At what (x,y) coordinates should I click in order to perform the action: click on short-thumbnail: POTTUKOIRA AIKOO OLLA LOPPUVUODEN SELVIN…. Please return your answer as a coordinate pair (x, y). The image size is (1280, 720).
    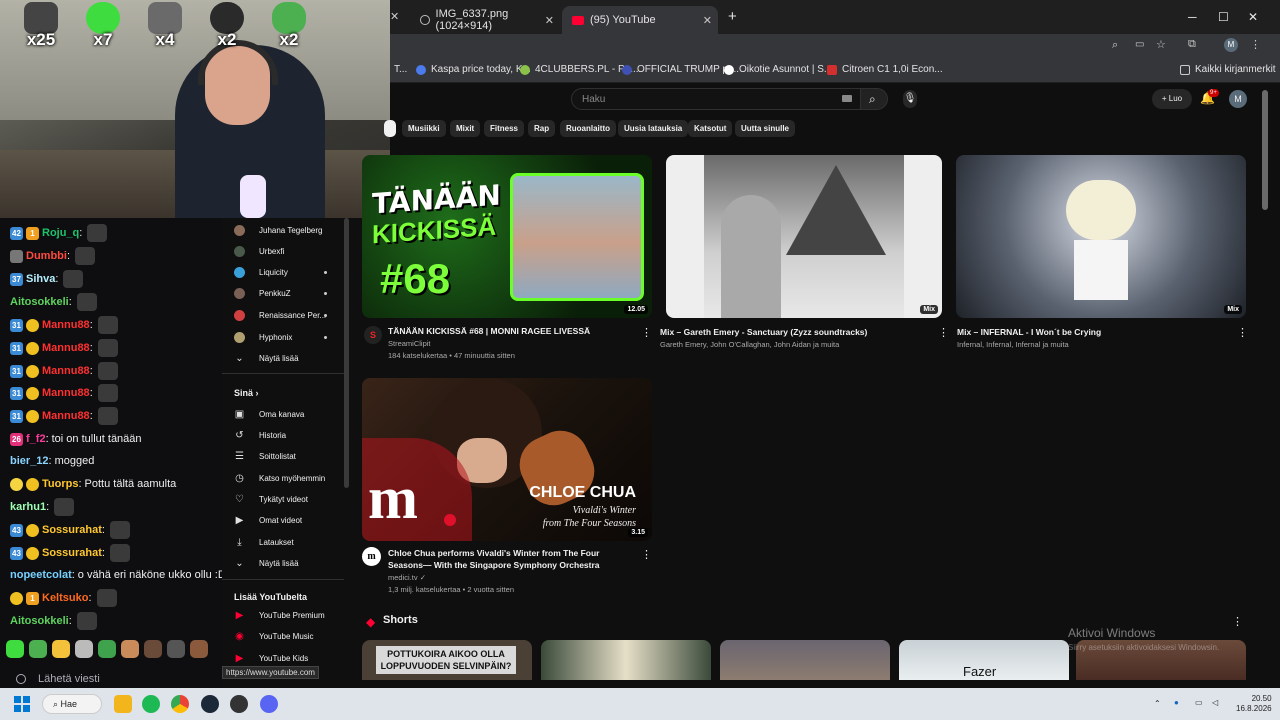
    Looking at the image, I should click on (447, 660).